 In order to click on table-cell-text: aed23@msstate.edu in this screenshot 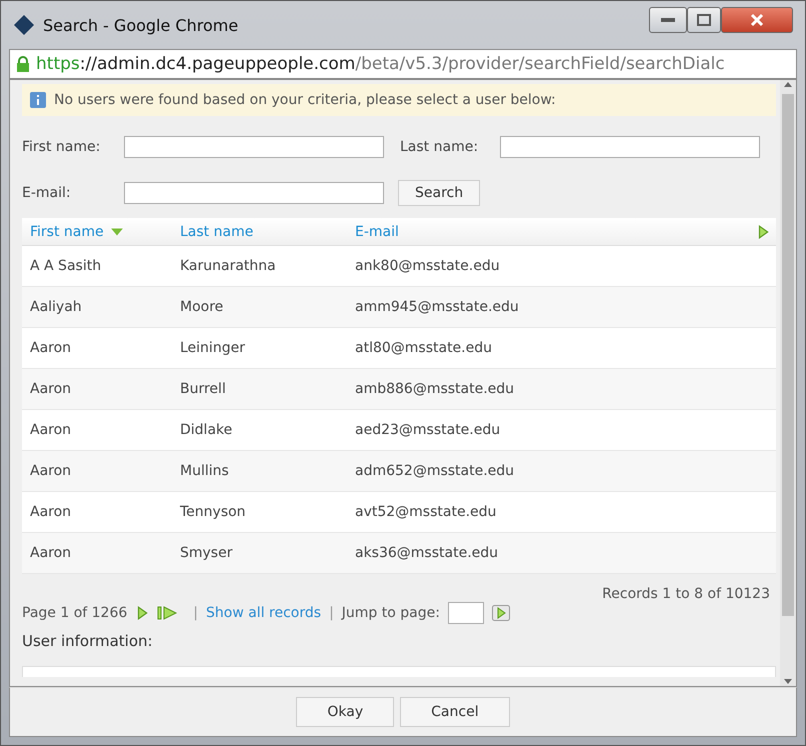, I will do `click(428, 430)`.